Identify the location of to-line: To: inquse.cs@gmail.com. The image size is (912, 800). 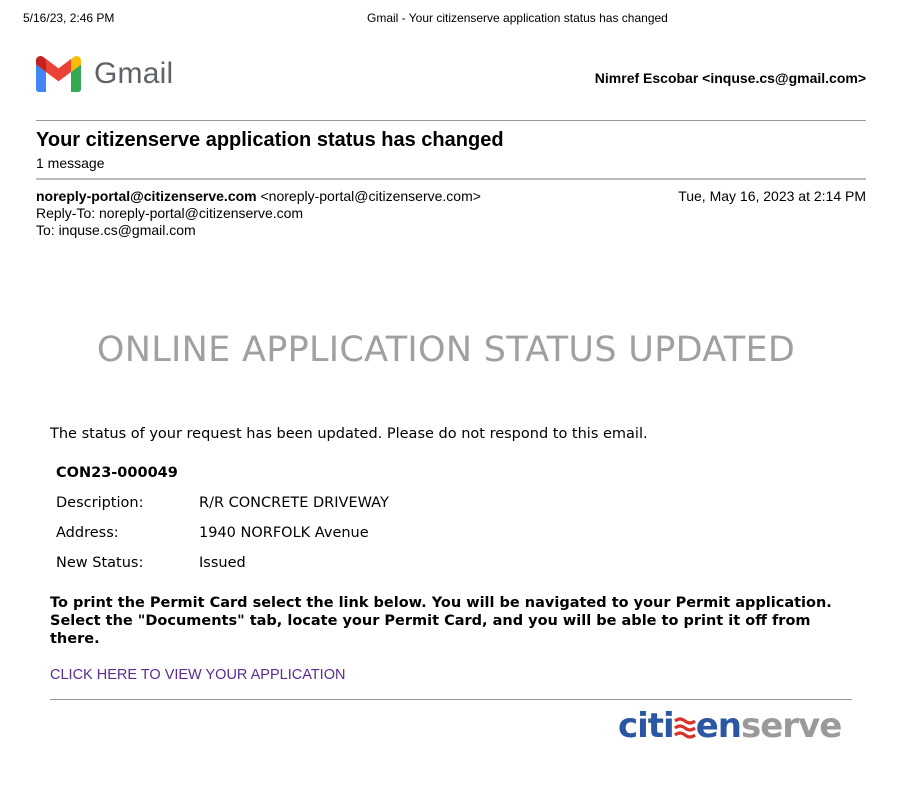
(116, 230).